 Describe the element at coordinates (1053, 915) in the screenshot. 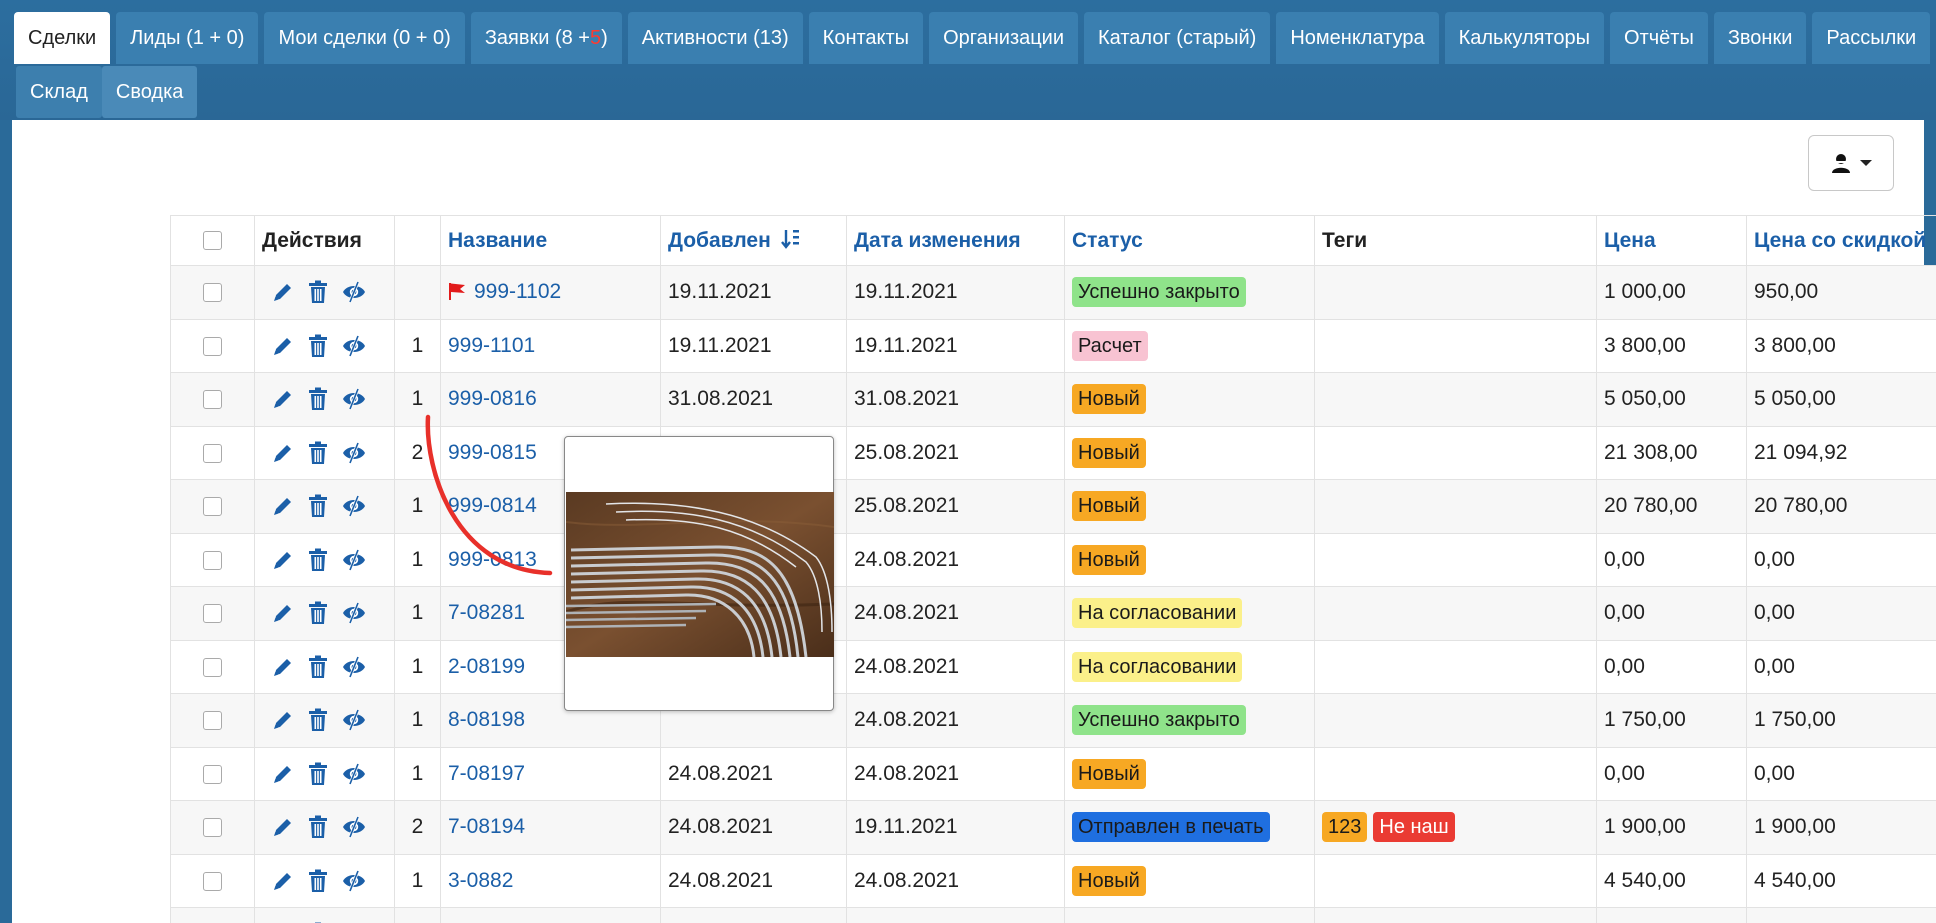

I see `table-row` at that location.